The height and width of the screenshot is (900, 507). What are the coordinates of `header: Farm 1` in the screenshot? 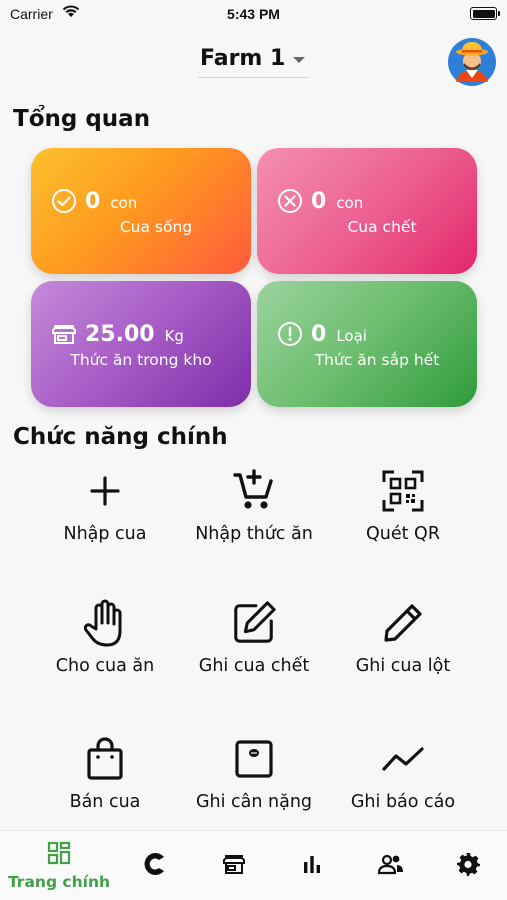 It's located at (253, 62).